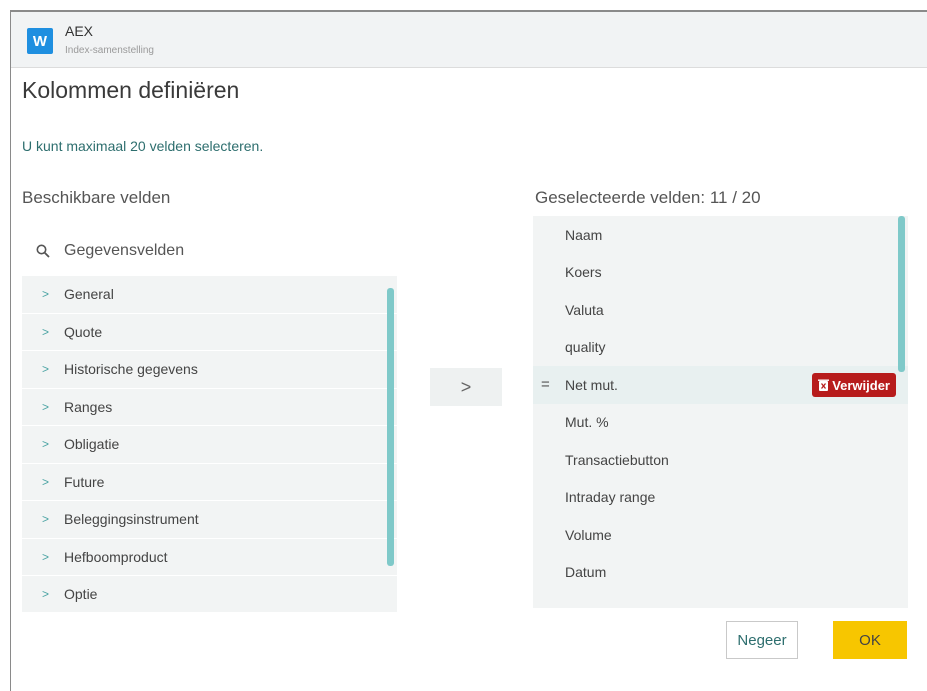  What do you see at coordinates (588, 534) in the screenshot?
I see `selected-field-label: Volume` at bounding box center [588, 534].